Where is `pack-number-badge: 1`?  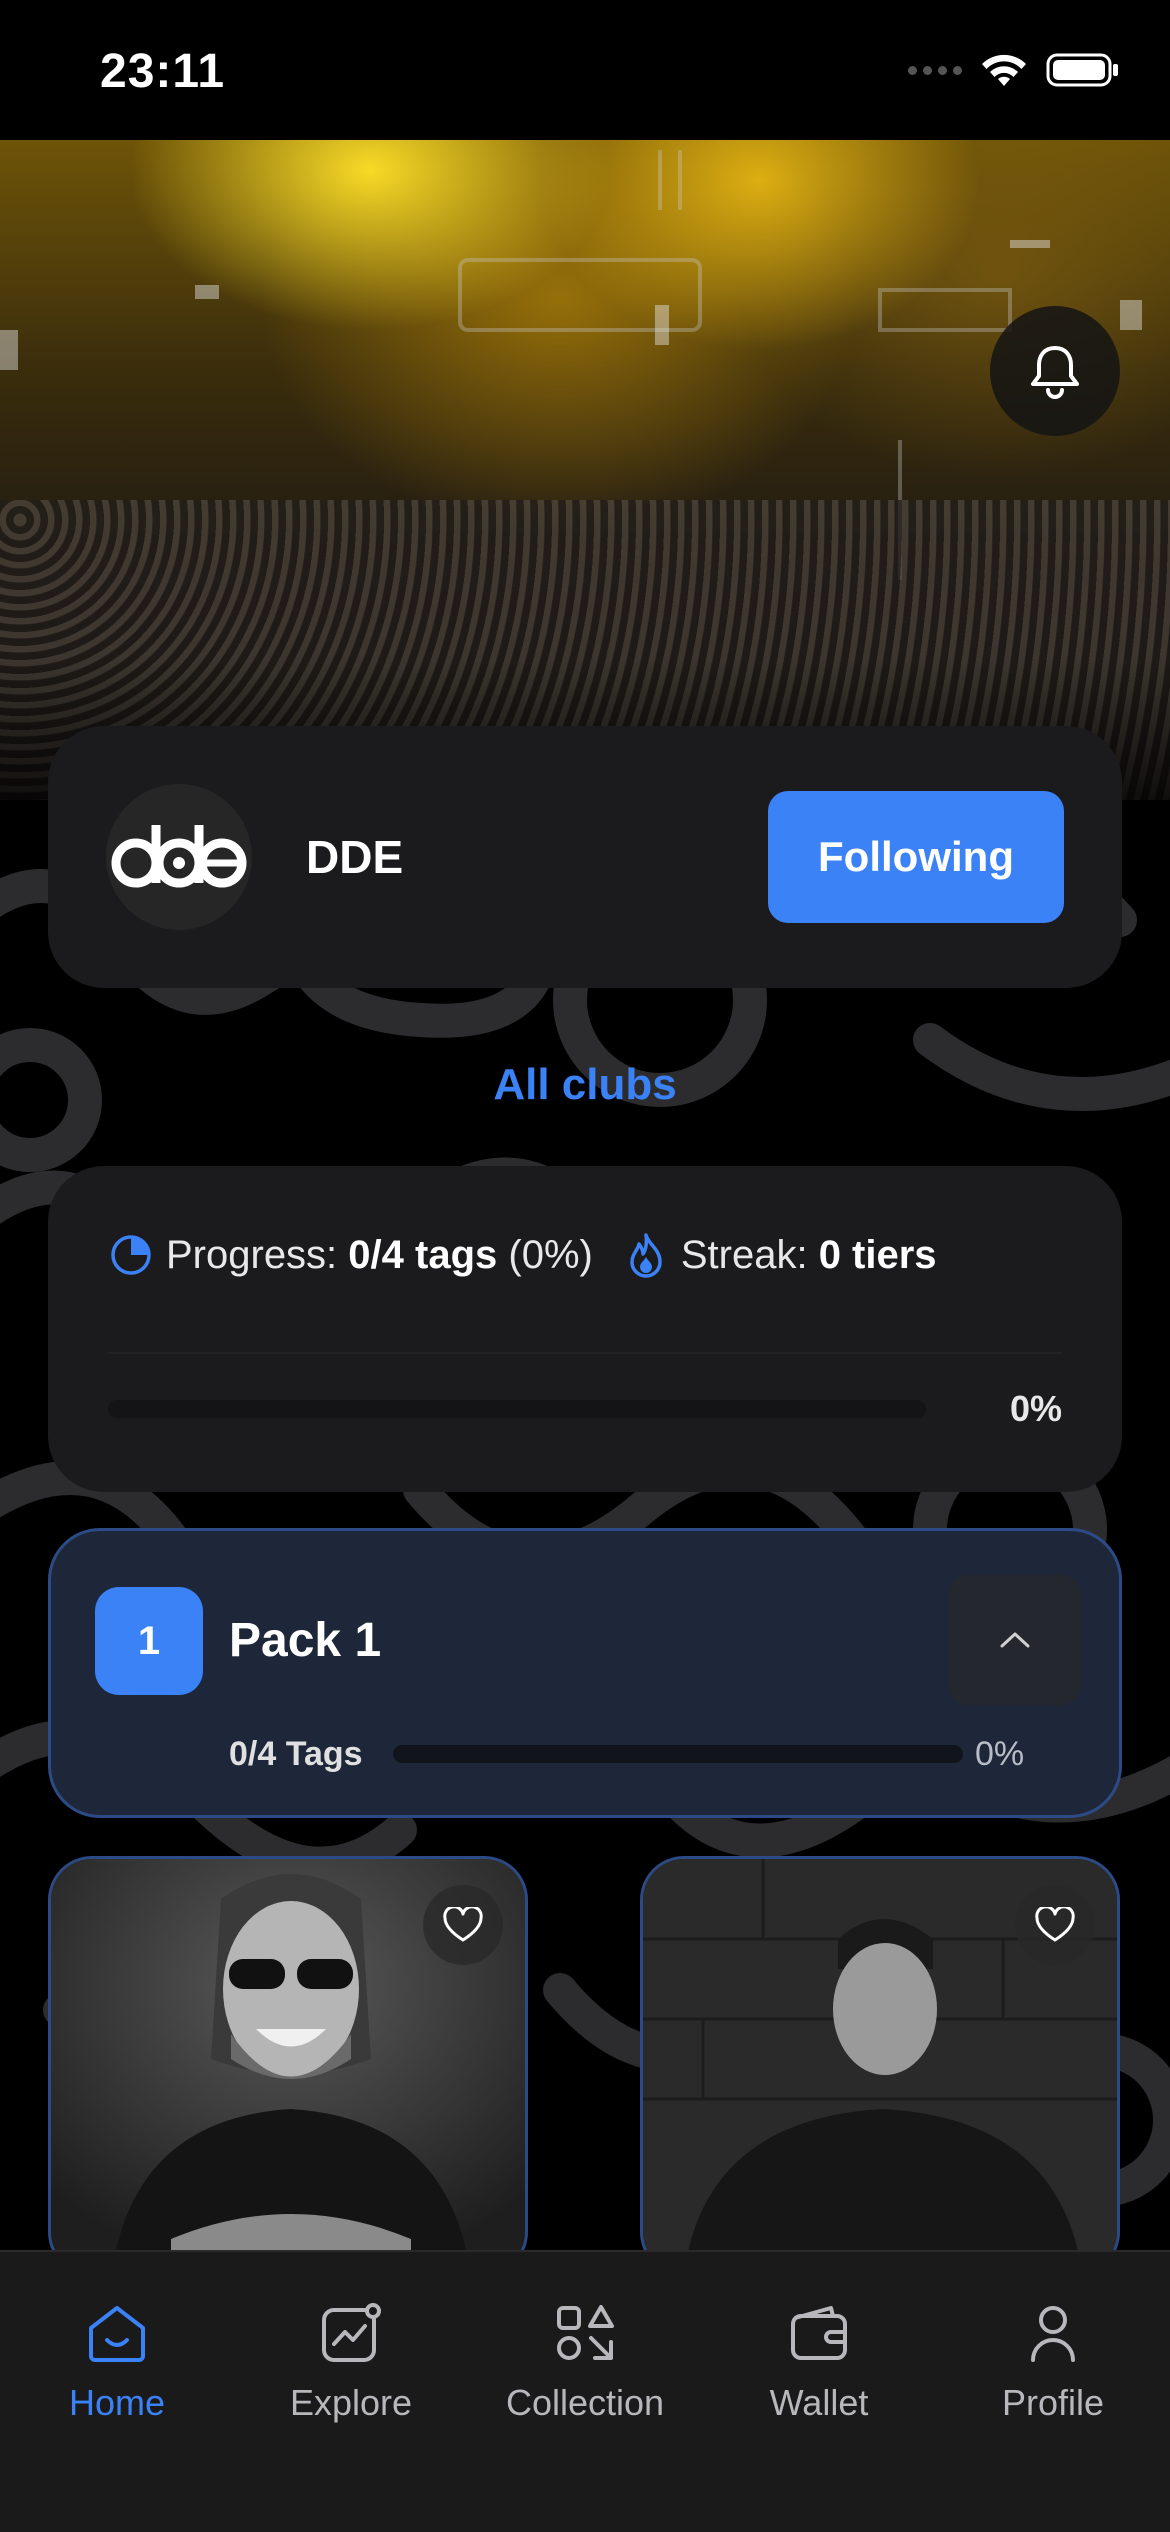 pack-number-badge: 1 is located at coordinates (149, 1641).